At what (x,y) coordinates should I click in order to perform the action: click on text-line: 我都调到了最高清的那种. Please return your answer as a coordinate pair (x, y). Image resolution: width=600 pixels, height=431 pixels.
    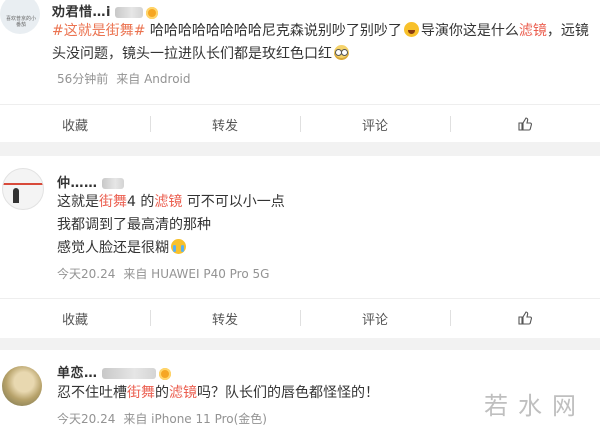
    Looking at the image, I should click on (134, 225).